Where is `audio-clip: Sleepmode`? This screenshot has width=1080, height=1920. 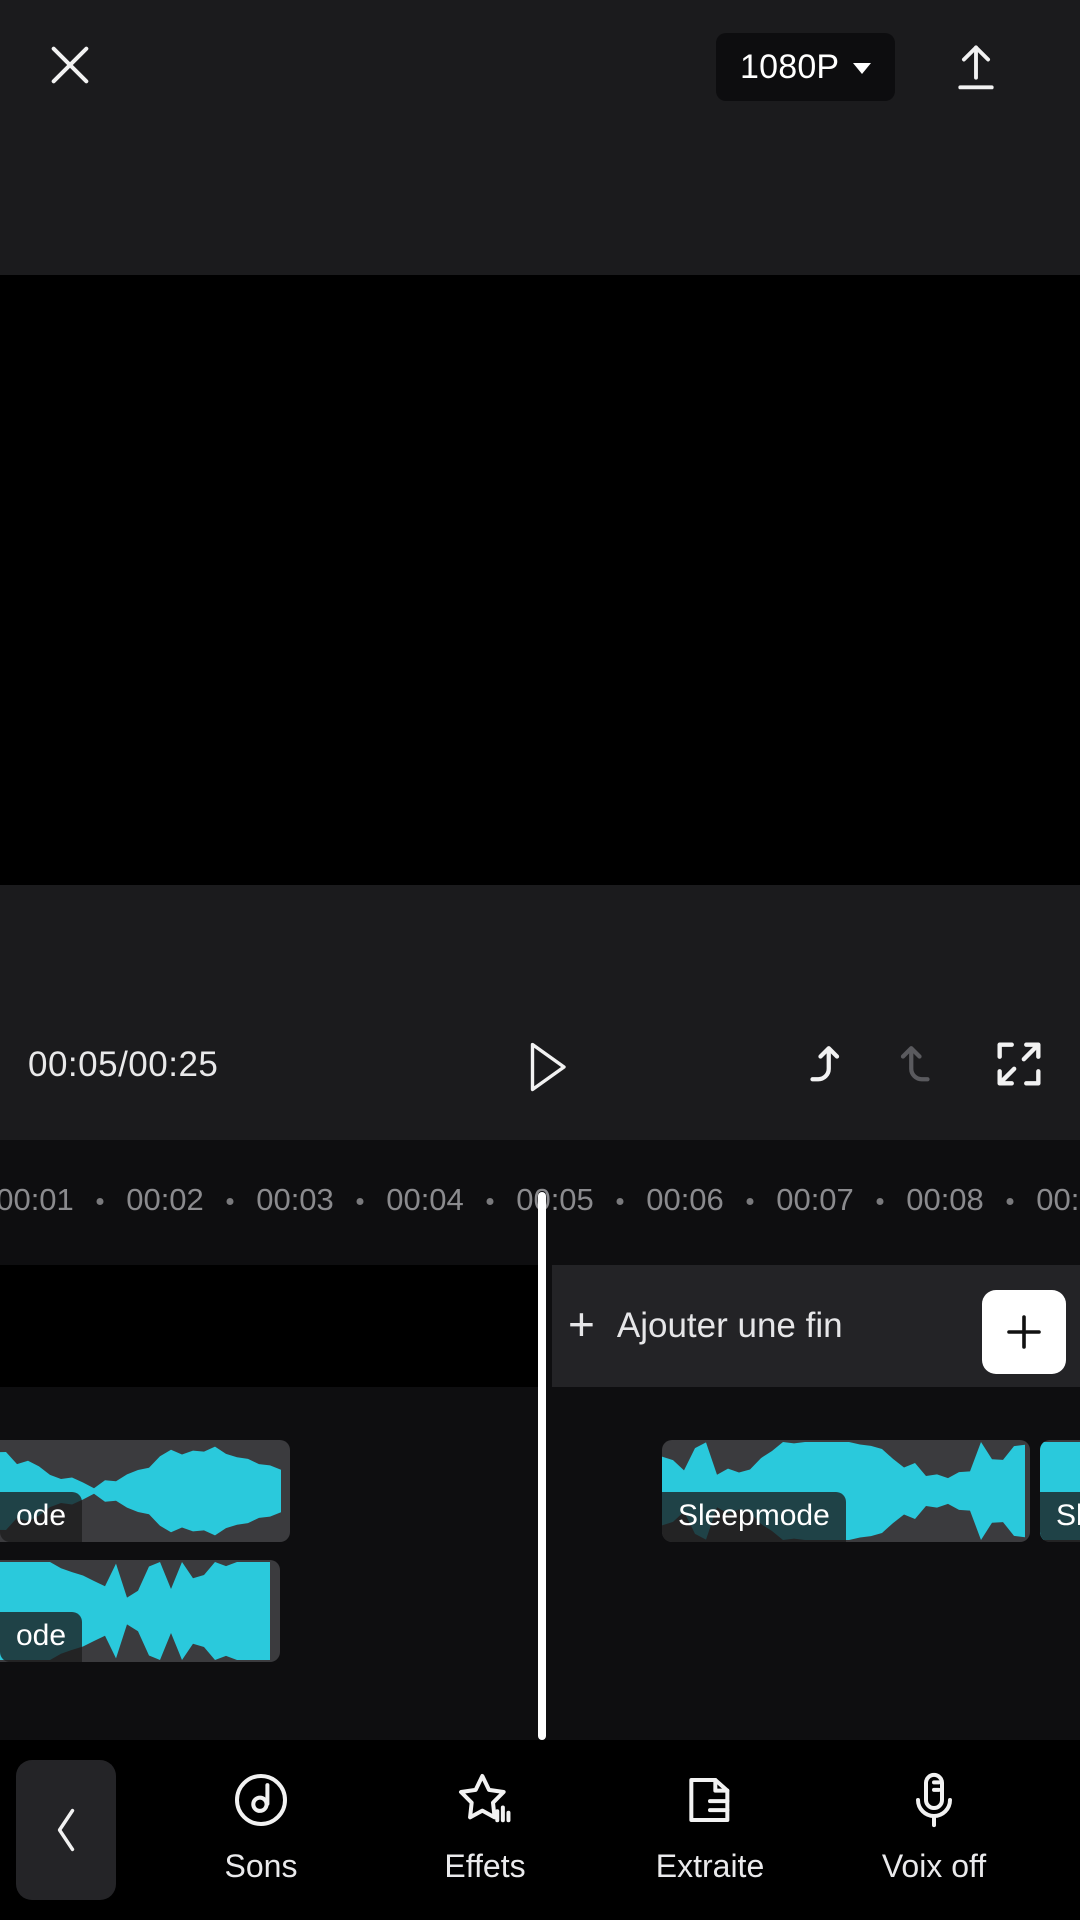 audio-clip: Sleepmode is located at coordinates (846, 1491).